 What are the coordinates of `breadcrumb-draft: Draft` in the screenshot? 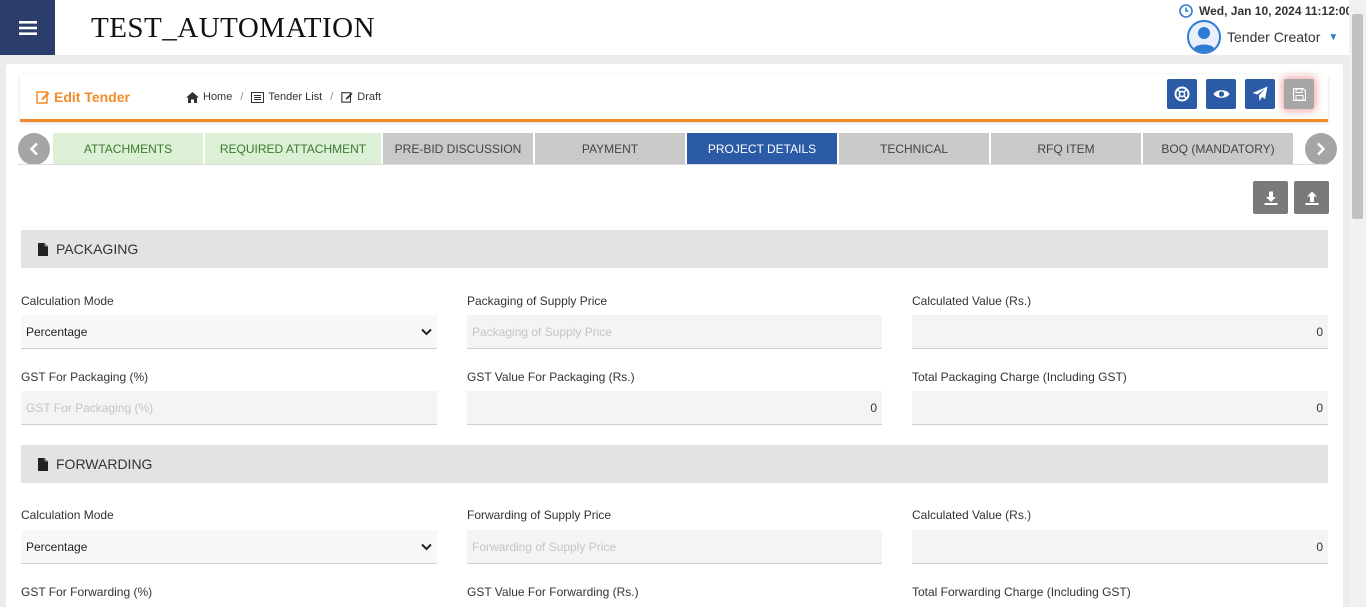 It's located at (361, 97).